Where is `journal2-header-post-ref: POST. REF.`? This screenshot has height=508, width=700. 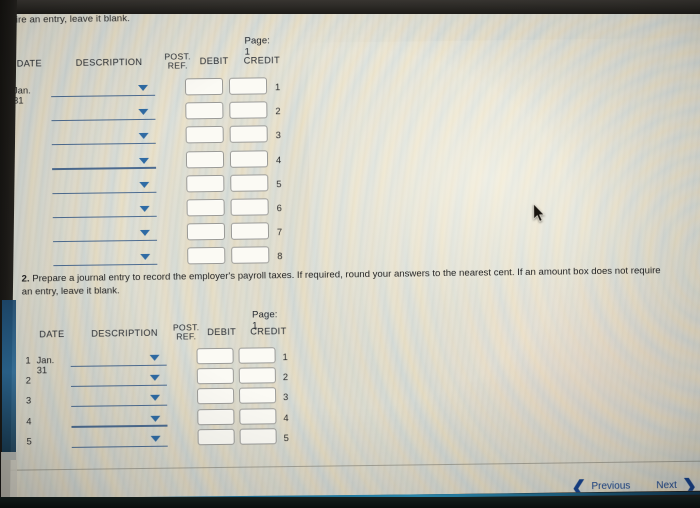
journal2-header-post-ref: POST. REF. is located at coordinates (186, 332).